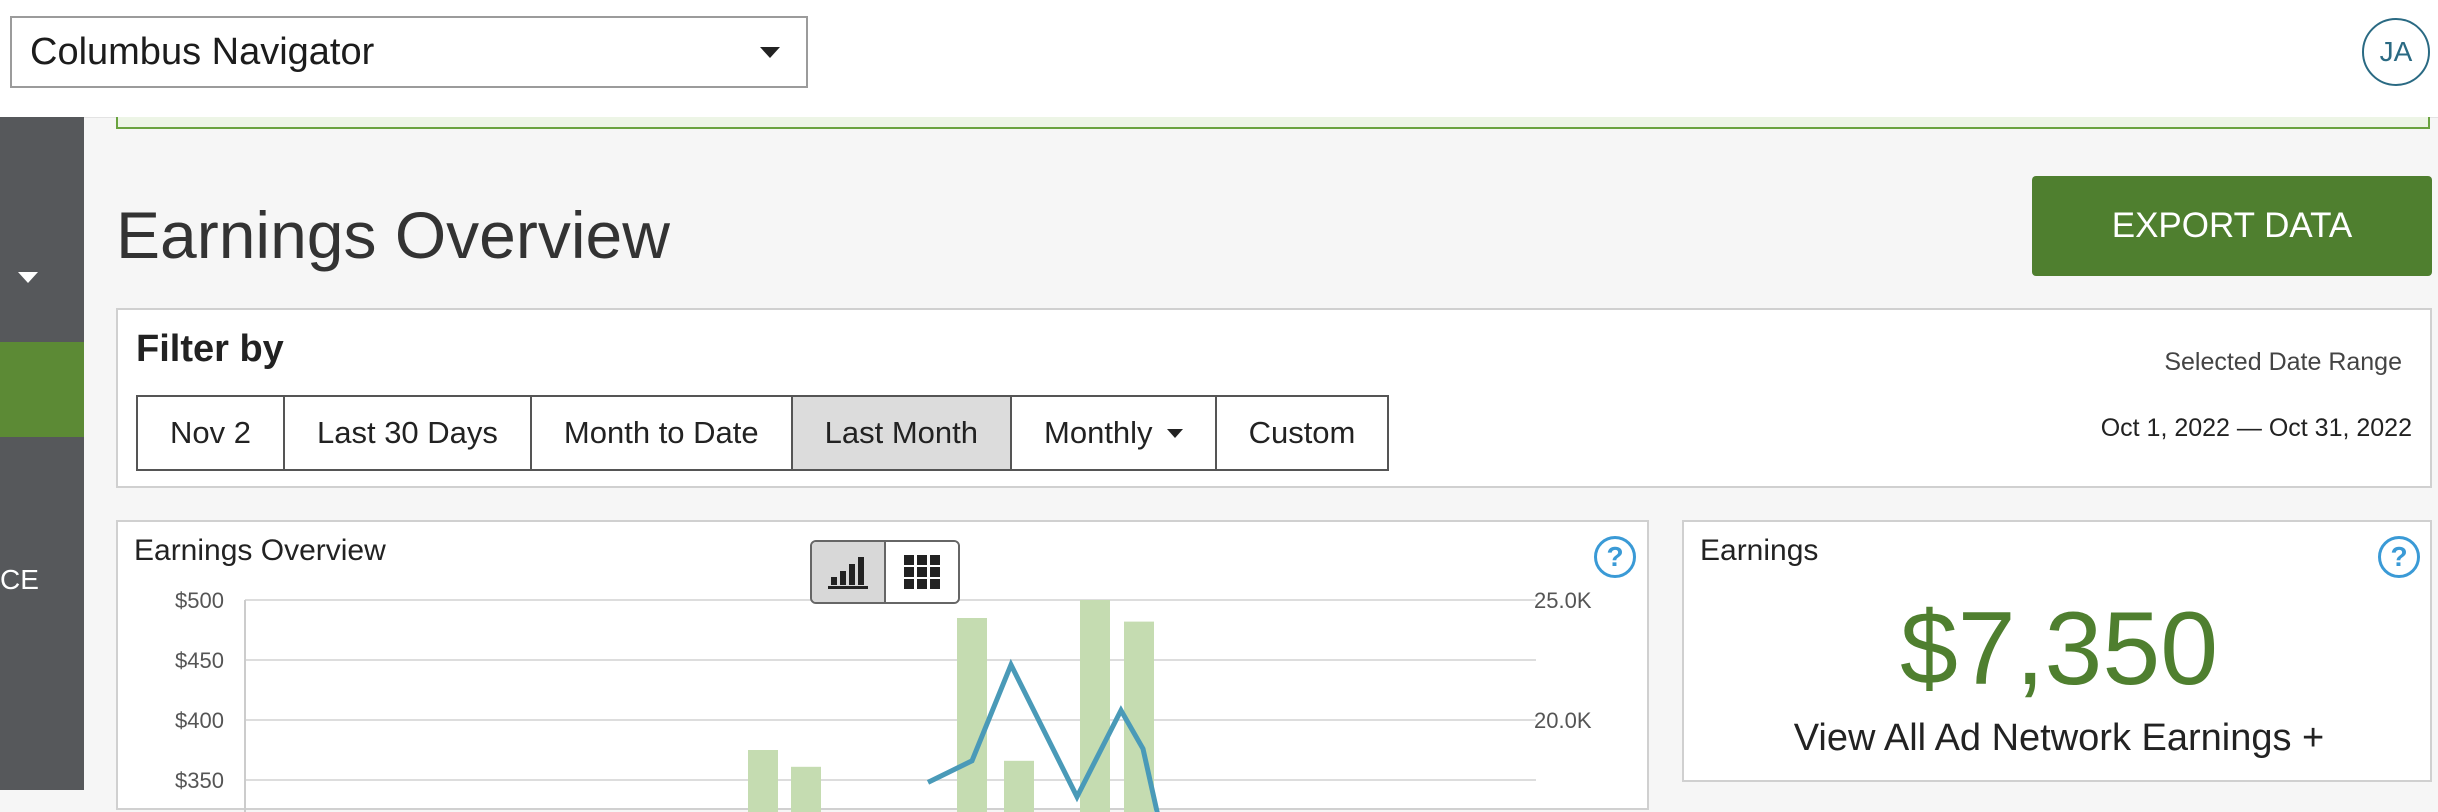 This screenshot has height=812, width=2438. I want to click on filter-month-to-date: Month to Date, so click(662, 433).